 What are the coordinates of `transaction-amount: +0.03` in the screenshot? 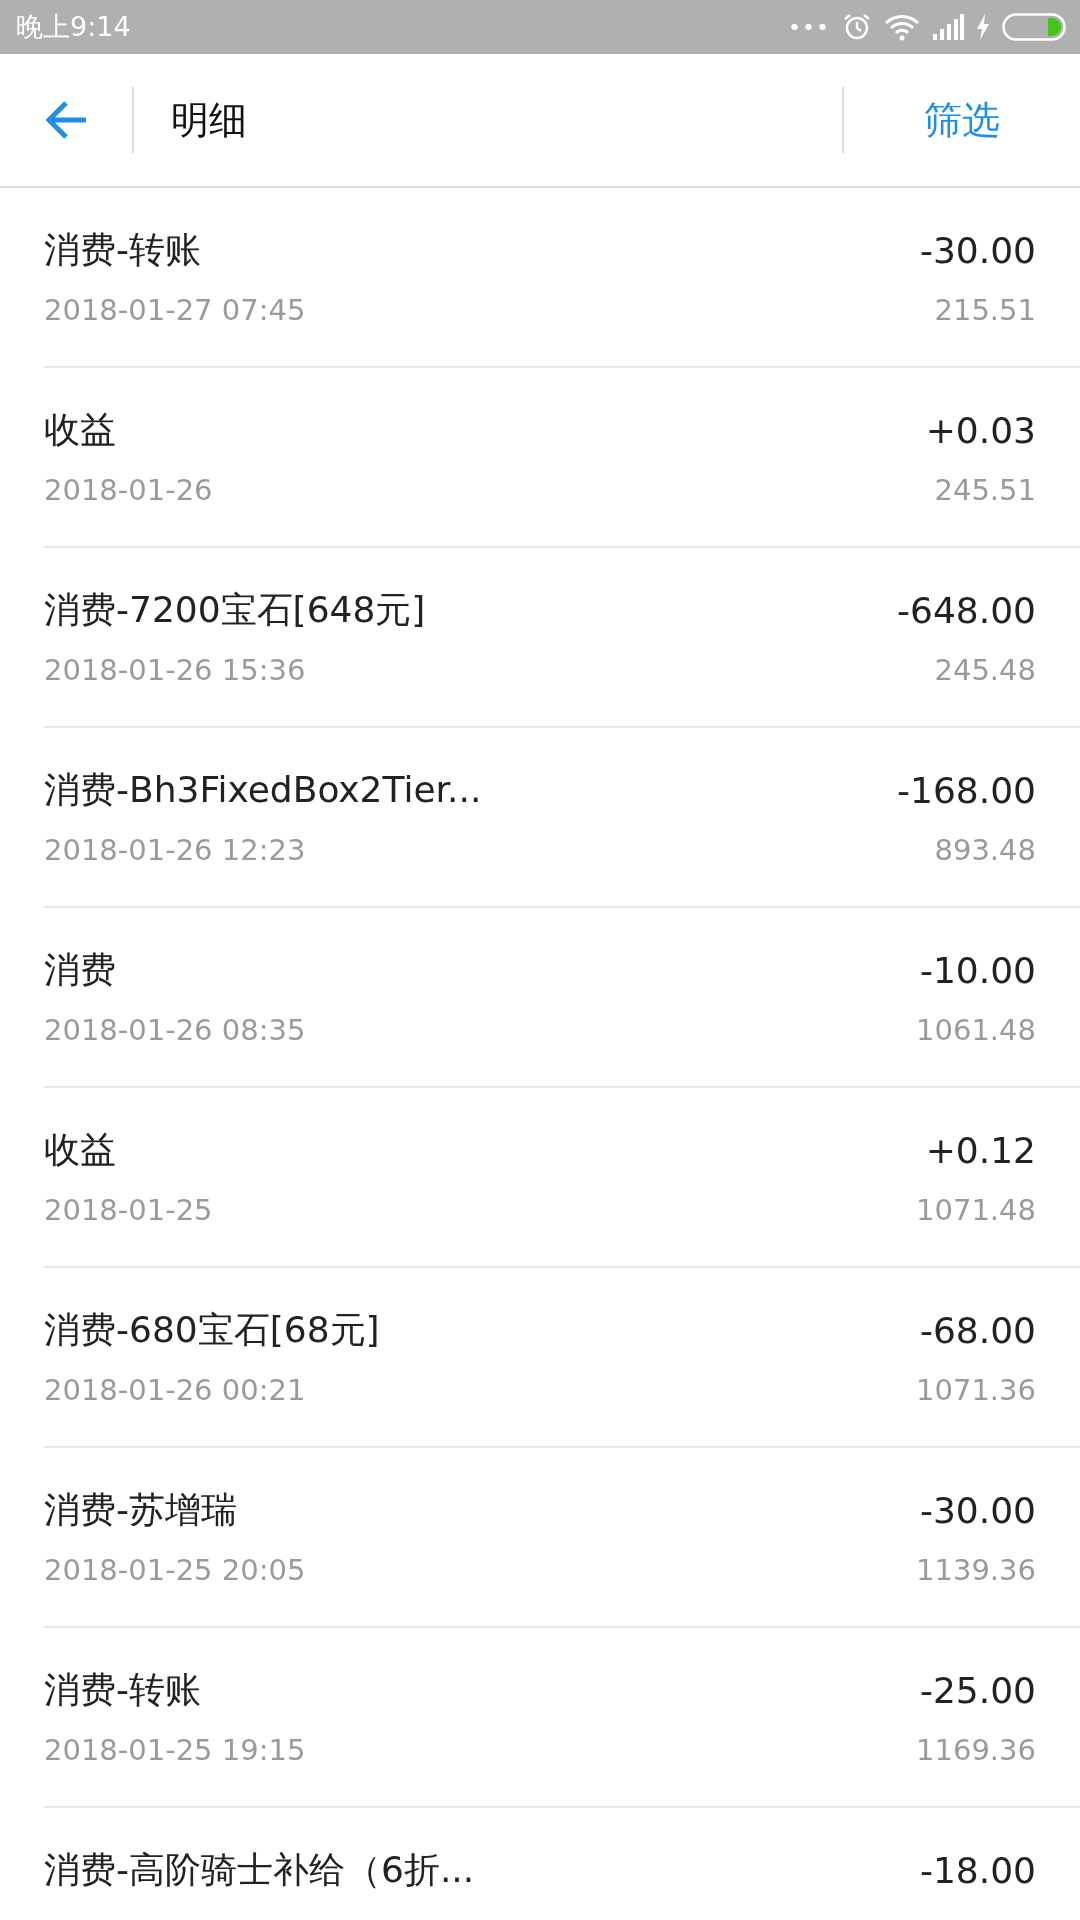 It's located at (980, 430).